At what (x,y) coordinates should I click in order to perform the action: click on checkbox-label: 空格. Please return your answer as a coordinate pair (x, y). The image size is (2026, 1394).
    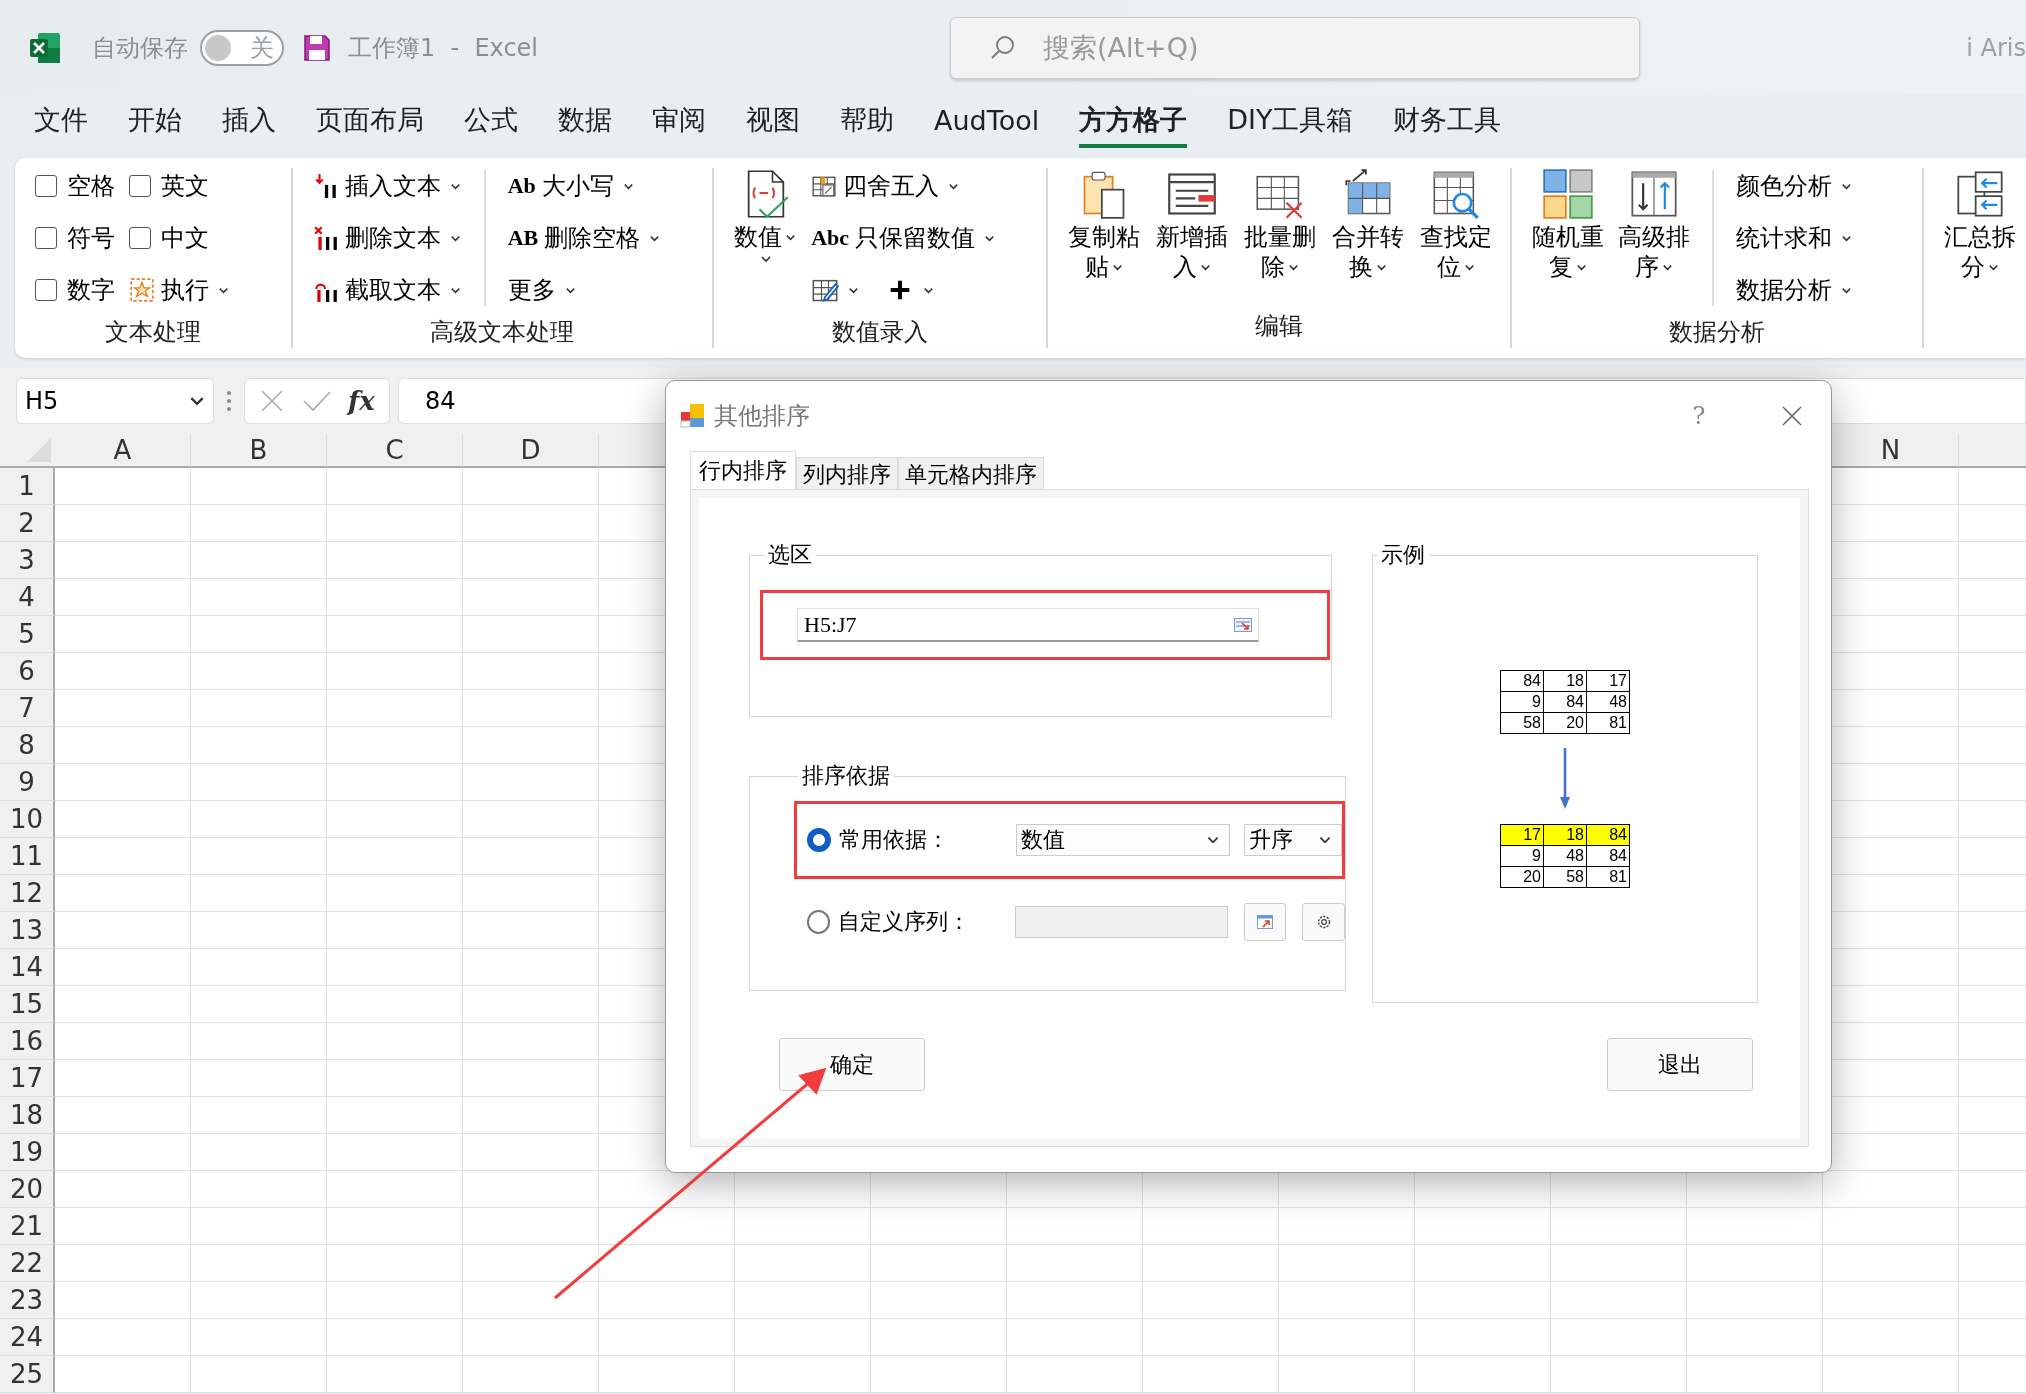
    Looking at the image, I should click on (91, 186).